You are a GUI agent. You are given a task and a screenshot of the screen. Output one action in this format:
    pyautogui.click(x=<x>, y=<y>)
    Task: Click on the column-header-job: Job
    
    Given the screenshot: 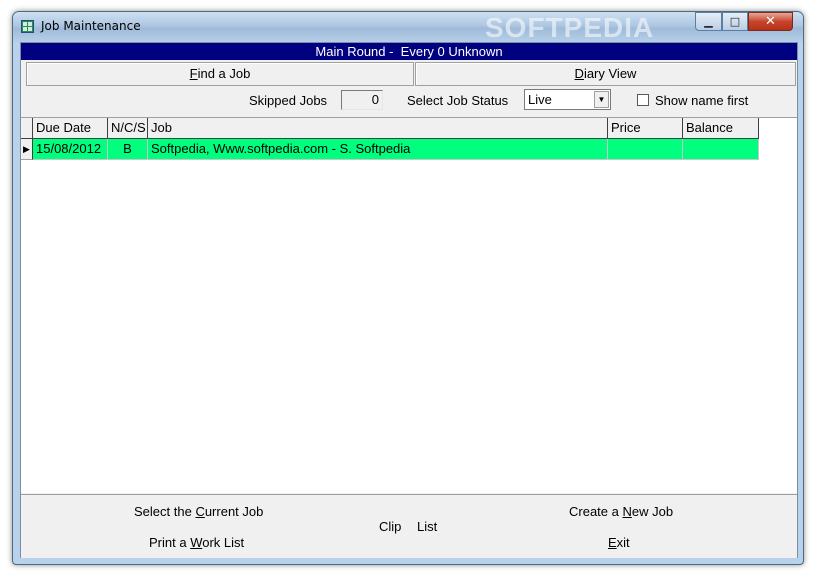 What is the action you would take?
    pyautogui.click(x=378, y=128)
    